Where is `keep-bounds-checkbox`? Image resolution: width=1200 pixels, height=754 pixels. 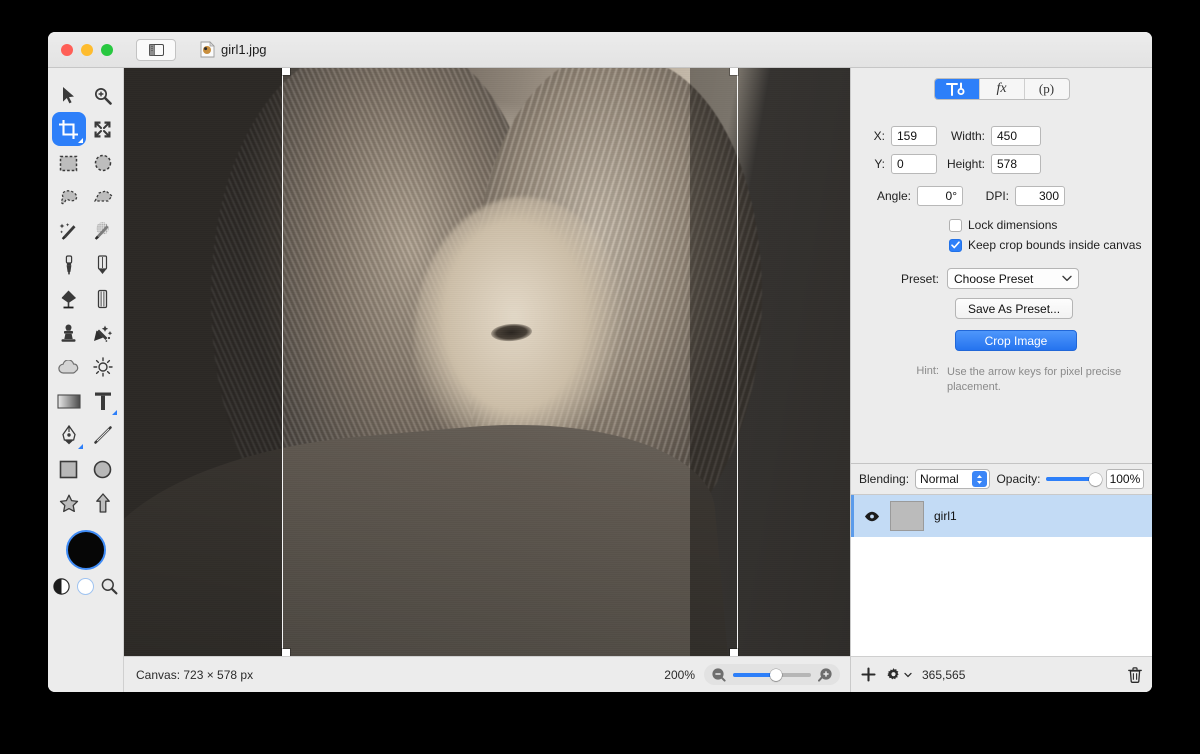
keep-bounds-checkbox is located at coordinates (955, 245).